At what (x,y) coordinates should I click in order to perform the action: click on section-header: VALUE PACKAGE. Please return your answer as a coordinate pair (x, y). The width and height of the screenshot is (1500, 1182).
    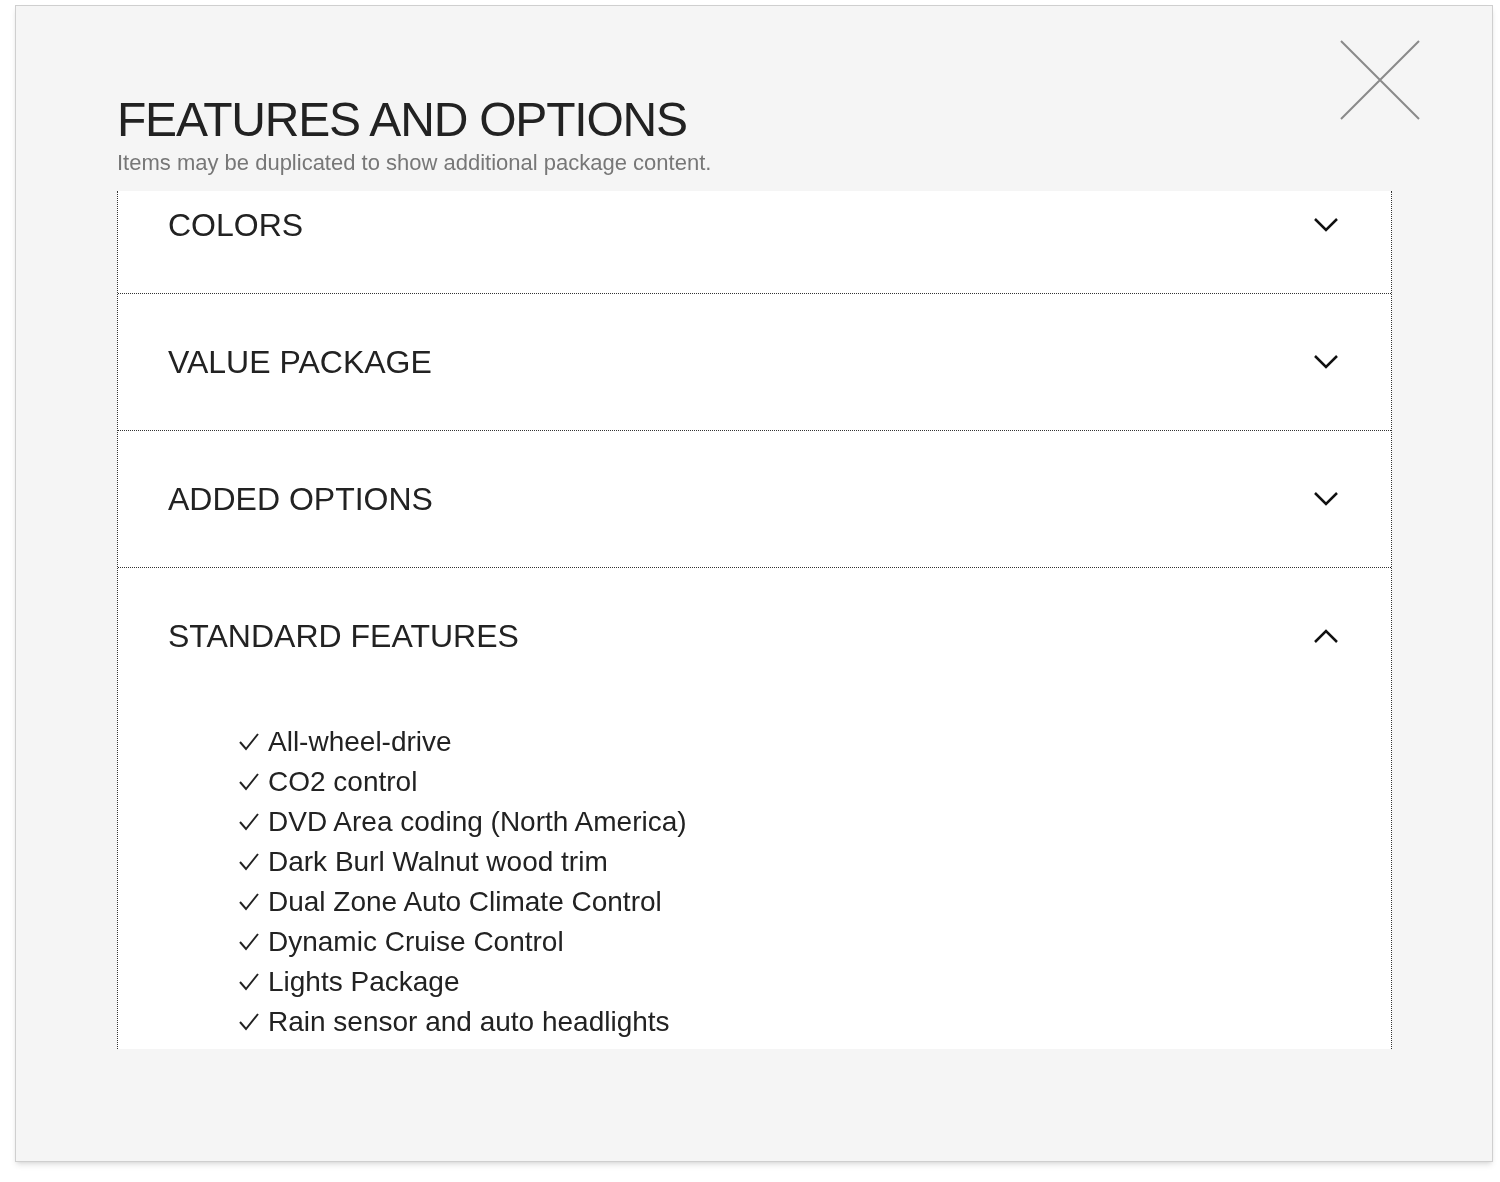
    Looking at the image, I should click on (754, 362).